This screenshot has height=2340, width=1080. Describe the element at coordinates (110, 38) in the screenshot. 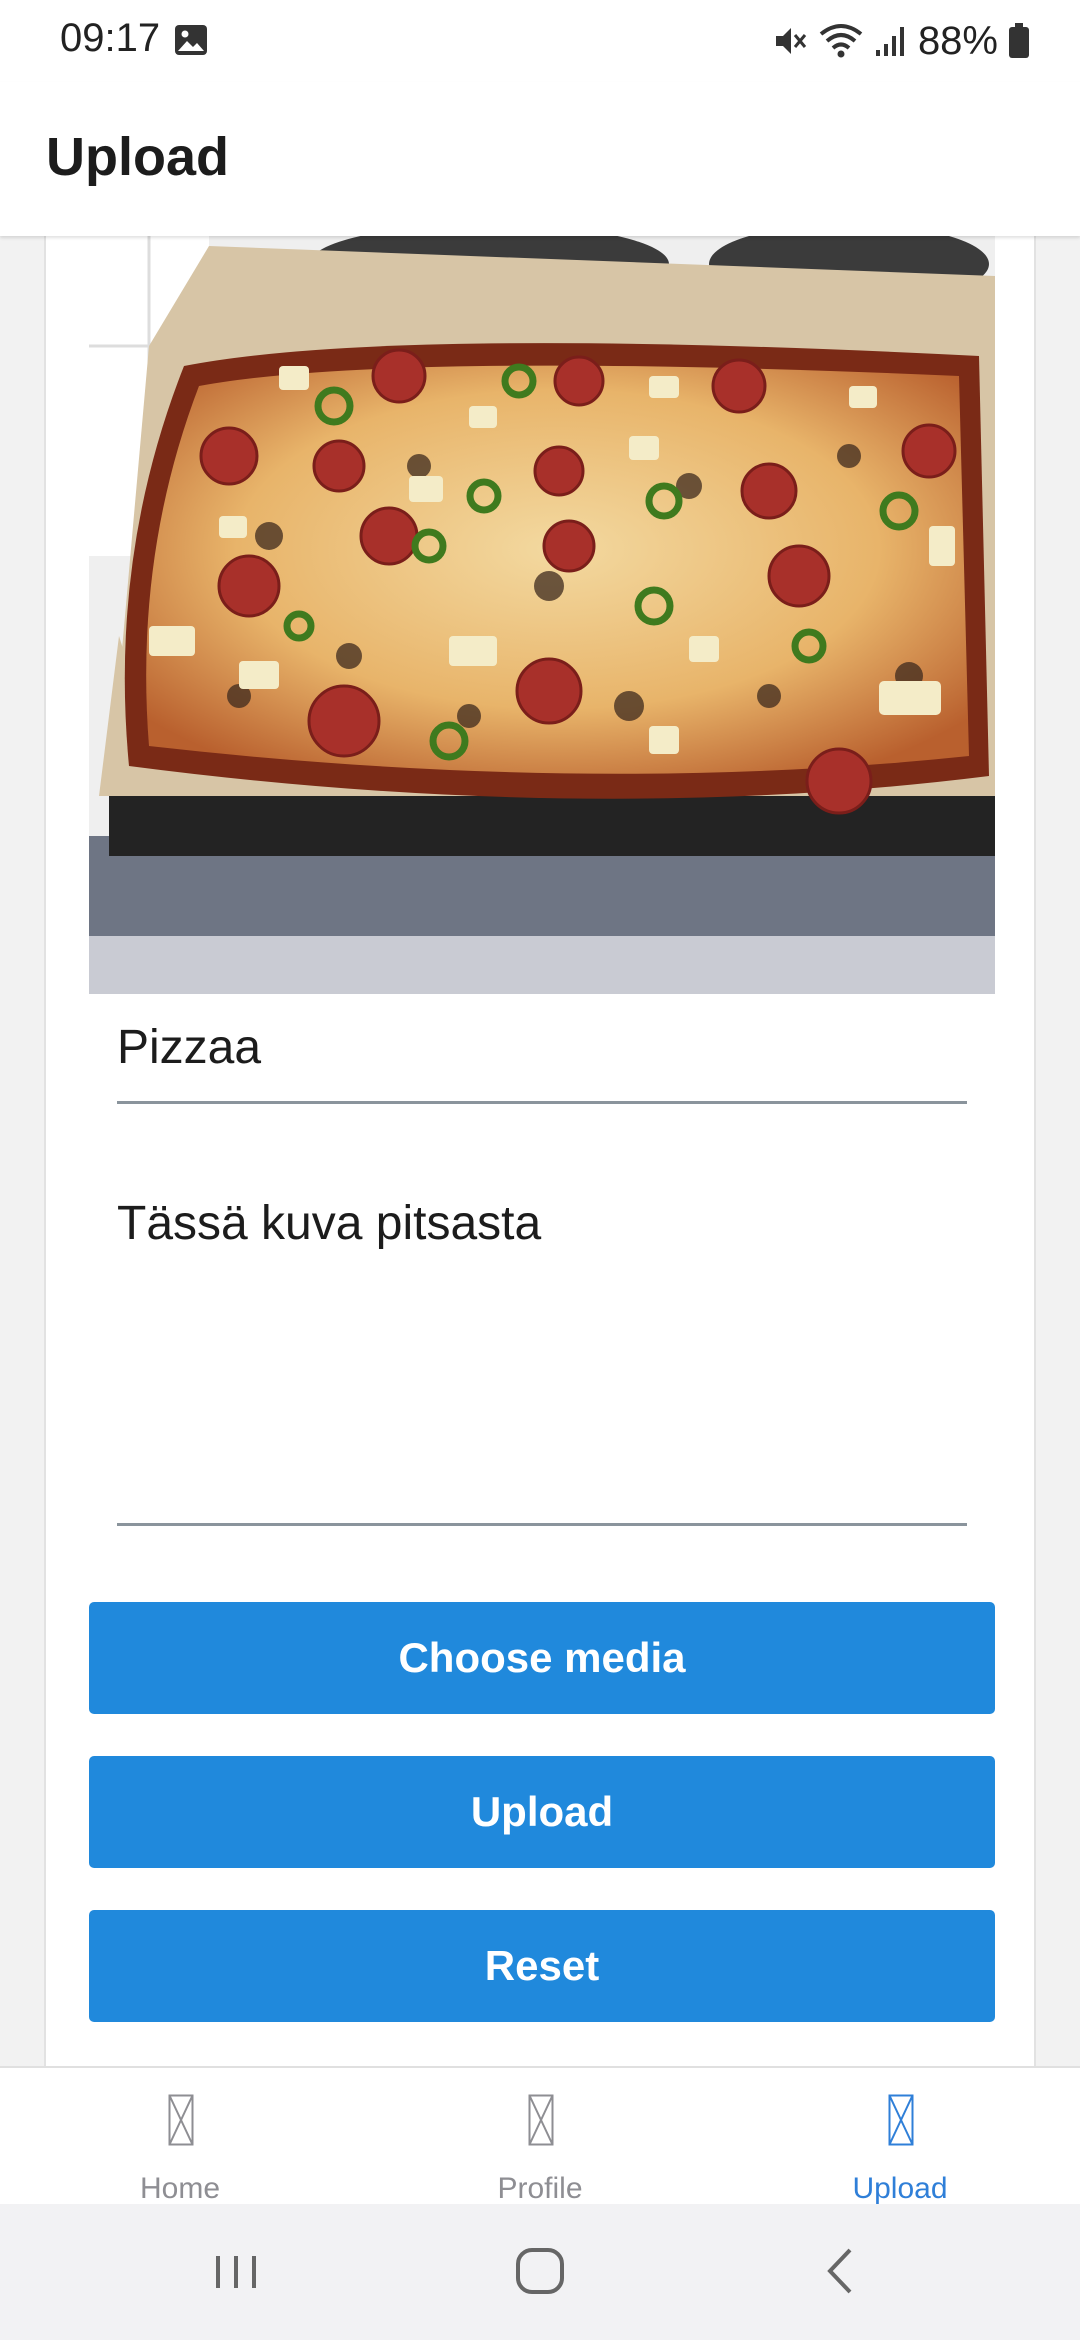

I see `status-time: 09:17` at that location.